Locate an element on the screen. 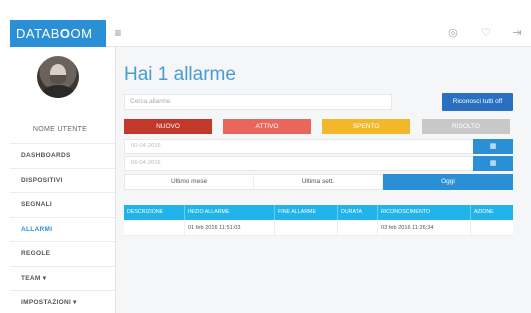 The image size is (531, 313). period-today-button: Oggi is located at coordinates (448, 182).